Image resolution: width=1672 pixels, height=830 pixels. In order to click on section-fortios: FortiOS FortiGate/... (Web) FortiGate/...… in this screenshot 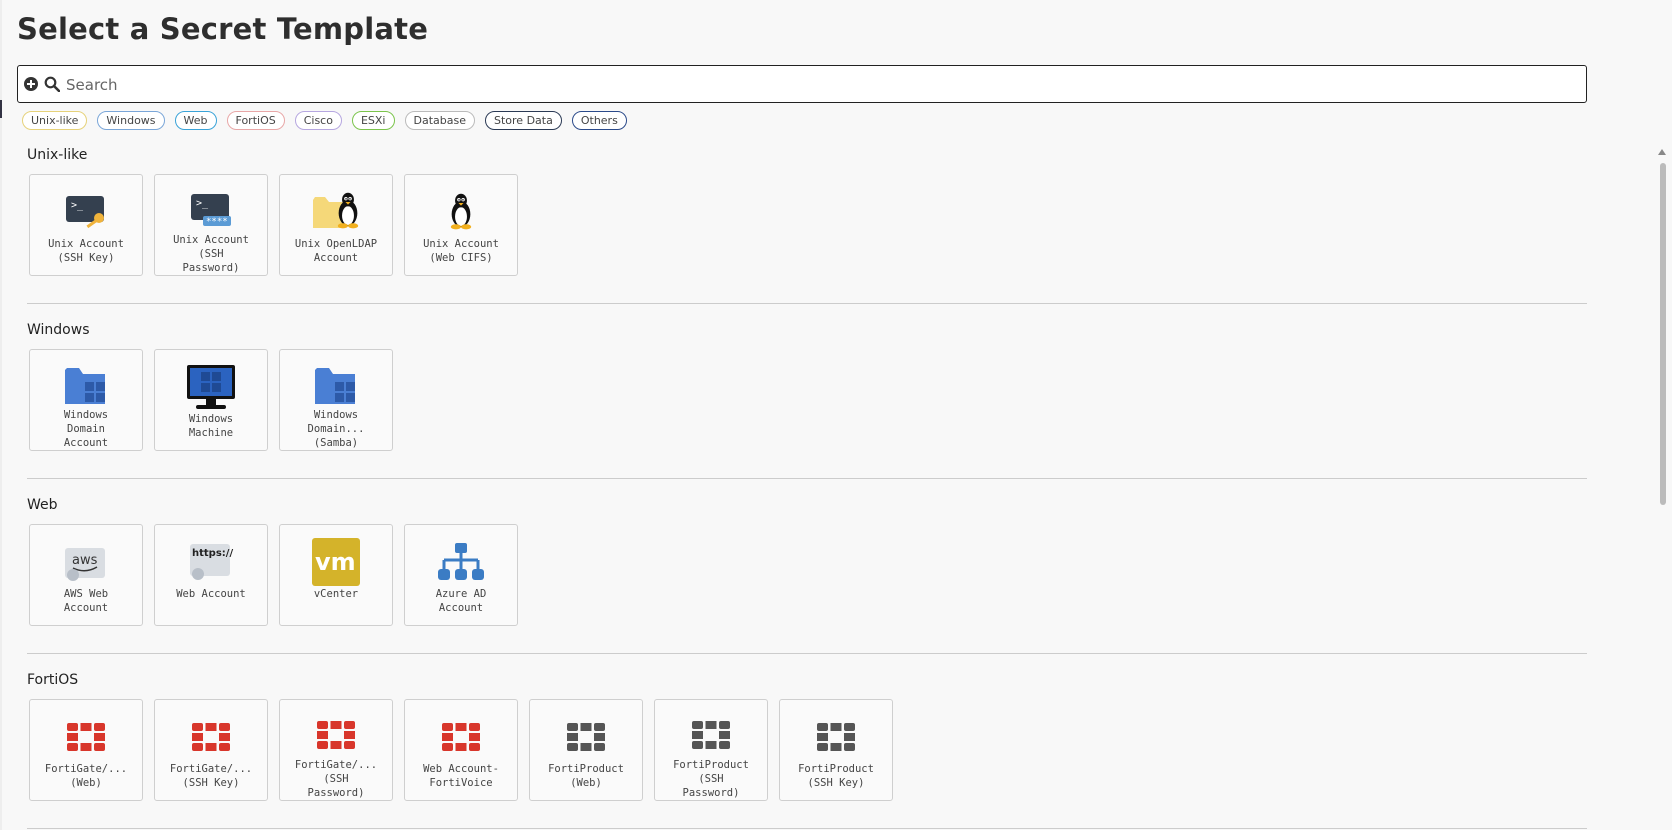, I will do `click(807, 736)`.